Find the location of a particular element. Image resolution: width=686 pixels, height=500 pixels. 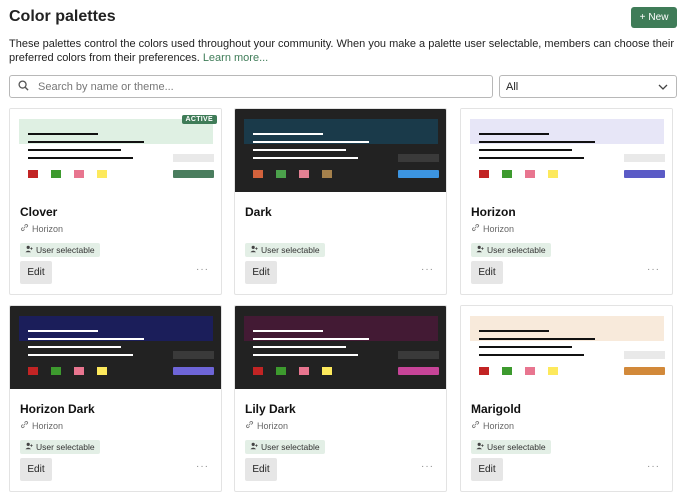

palette-base-theme: Horizon is located at coordinates (492, 228).